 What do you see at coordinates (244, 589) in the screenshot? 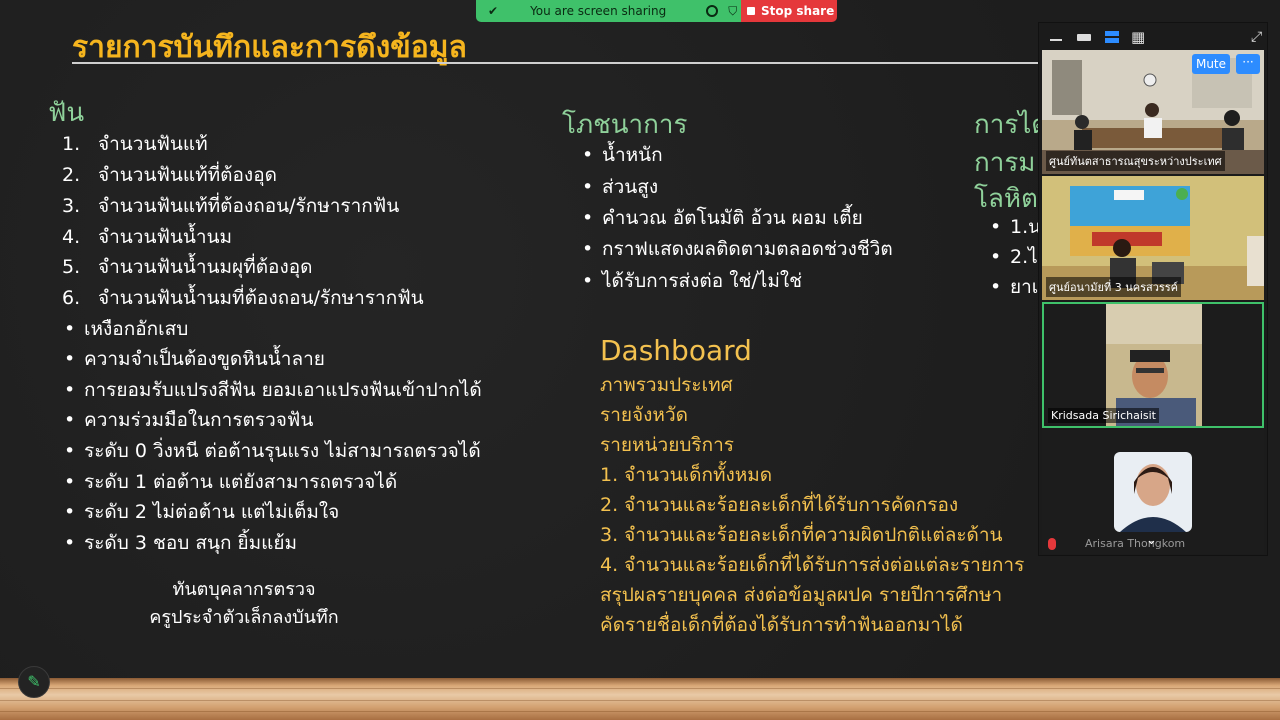
I see `teeth-footer-1: ทันตบุคลากรตรวจ` at bounding box center [244, 589].